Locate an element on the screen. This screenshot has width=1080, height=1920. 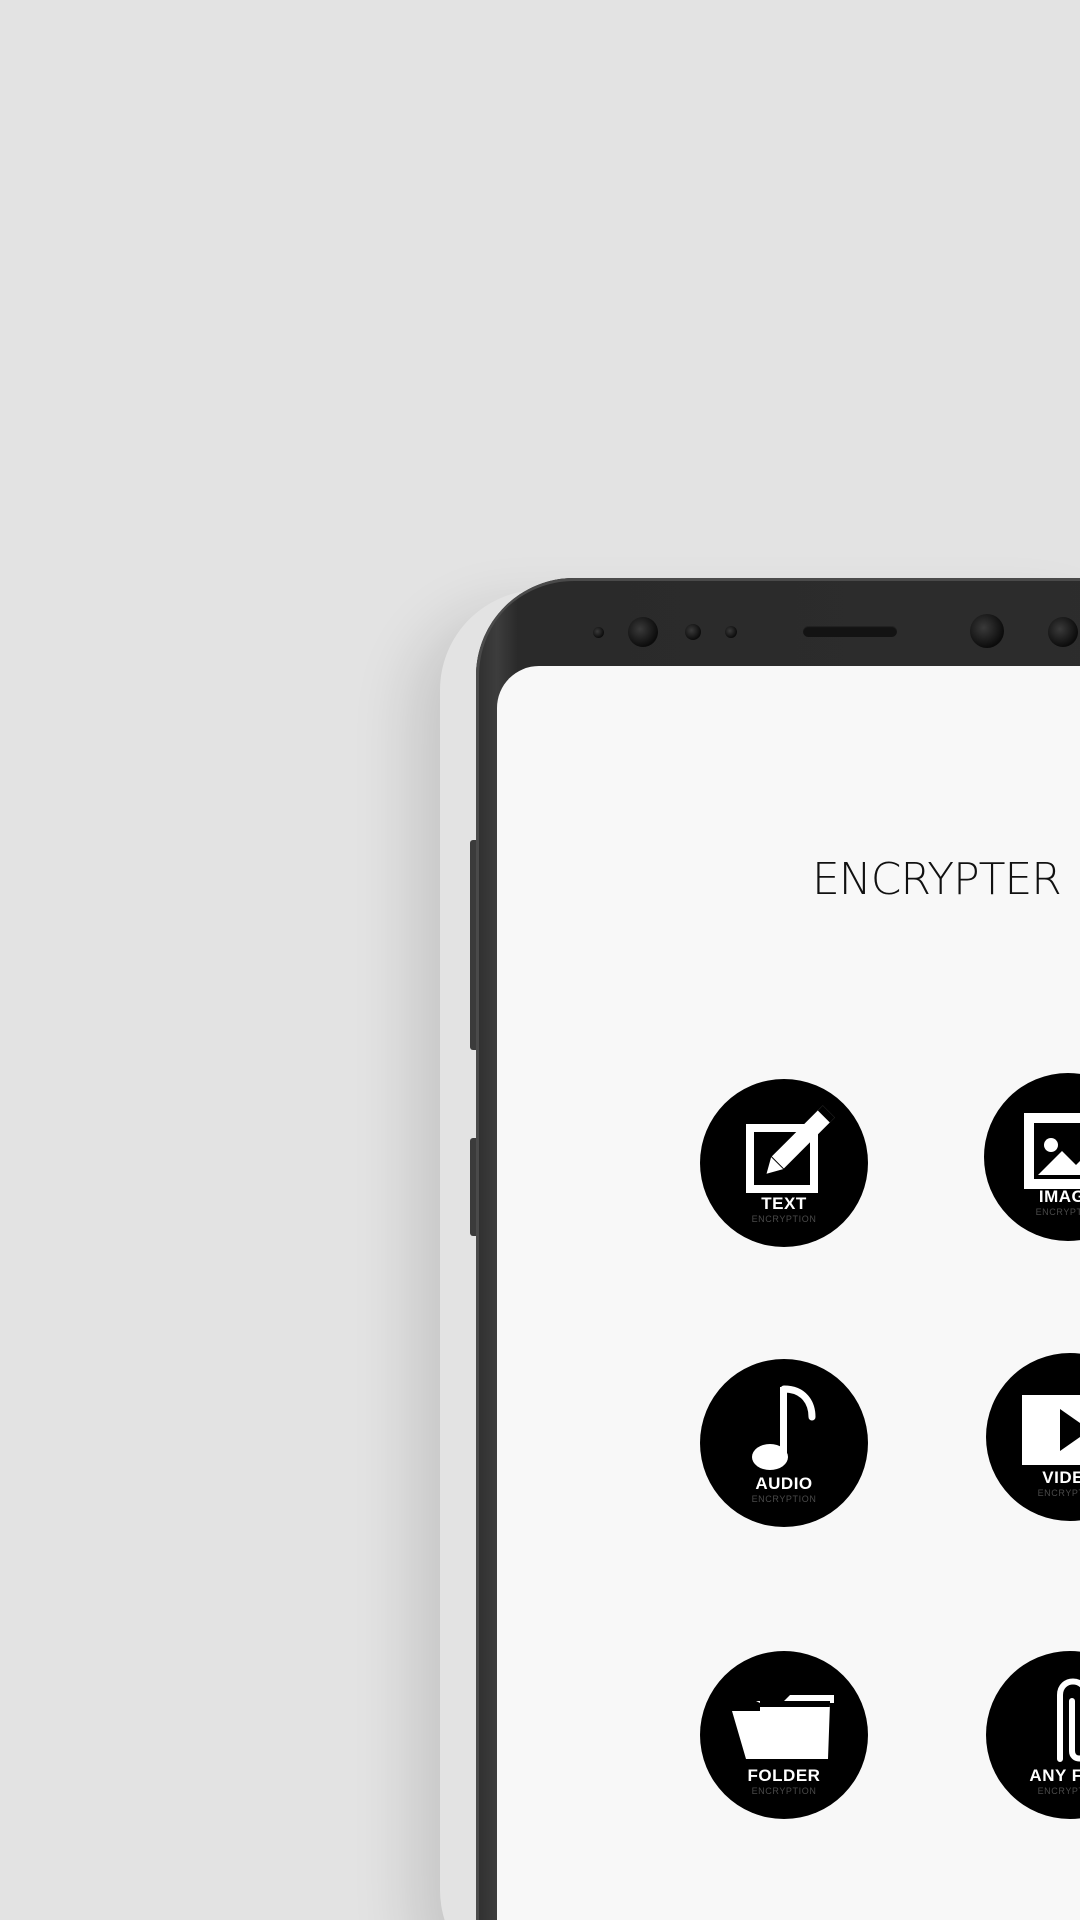
front-camera-icon is located at coordinates (643, 632).